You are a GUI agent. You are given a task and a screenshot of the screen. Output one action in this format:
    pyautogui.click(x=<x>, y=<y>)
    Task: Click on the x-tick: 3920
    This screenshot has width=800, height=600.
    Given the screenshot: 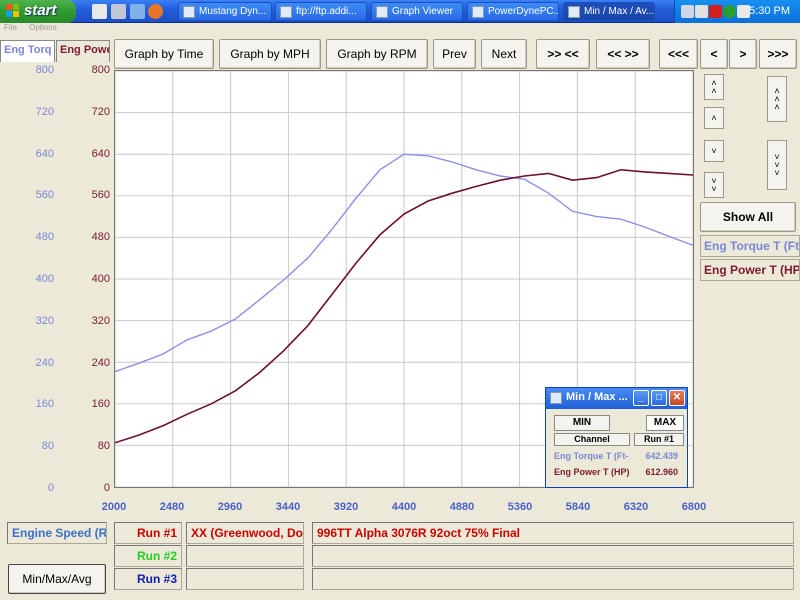 What is the action you would take?
    pyautogui.click(x=346, y=507)
    